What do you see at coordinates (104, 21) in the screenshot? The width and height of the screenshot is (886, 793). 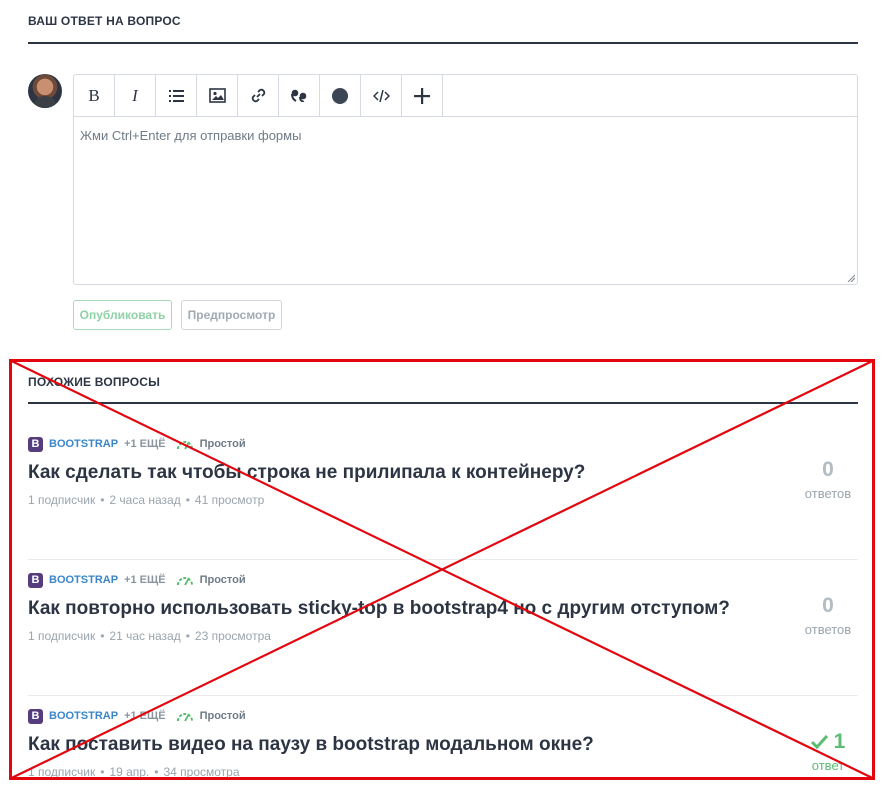 I see `answer-section-title: ВАШ ОТВЕТ НА ВОПРОС` at bounding box center [104, 21].